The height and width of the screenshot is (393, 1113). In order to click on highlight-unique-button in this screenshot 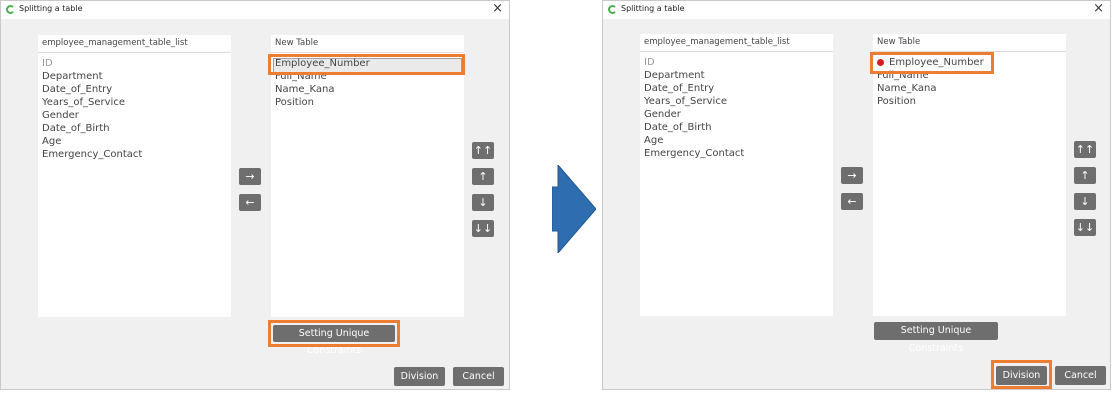, I will do `click(334, 333)`.